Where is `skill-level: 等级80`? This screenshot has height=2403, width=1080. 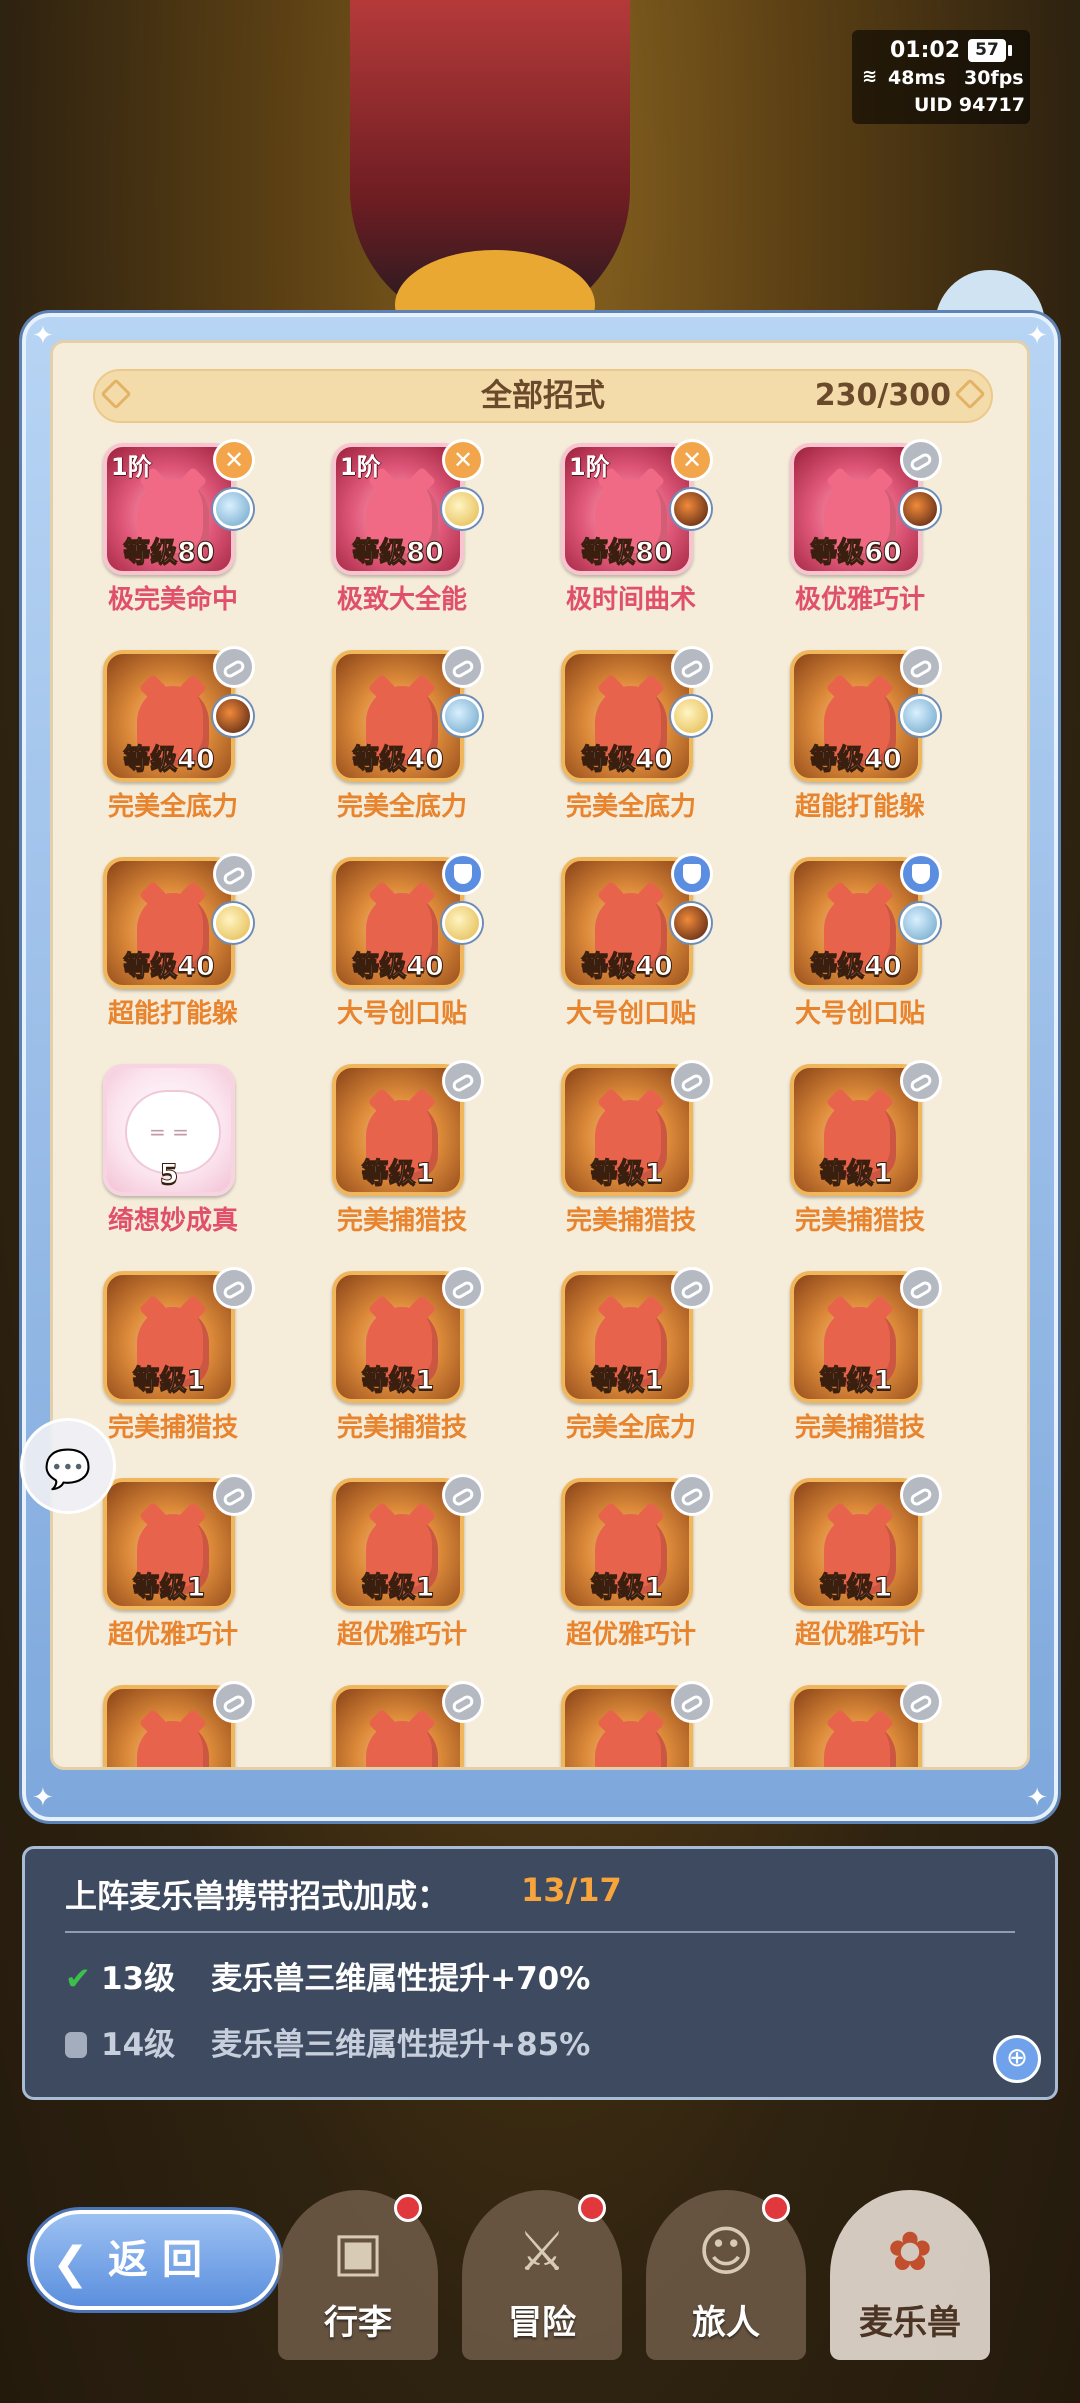 skill-level: 等级80 is located at coordinates (398, 553).